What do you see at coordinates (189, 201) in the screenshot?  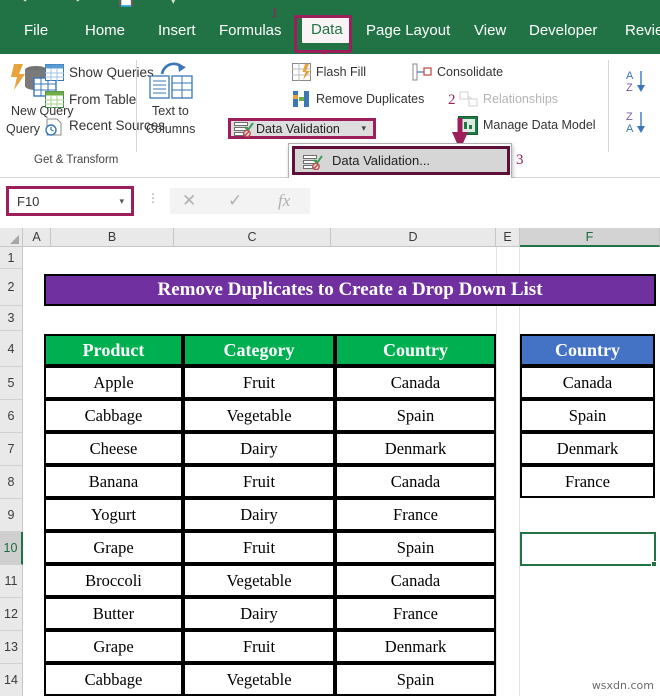 I see `cancel-icon: ✕` at bounding box center [189, 201].